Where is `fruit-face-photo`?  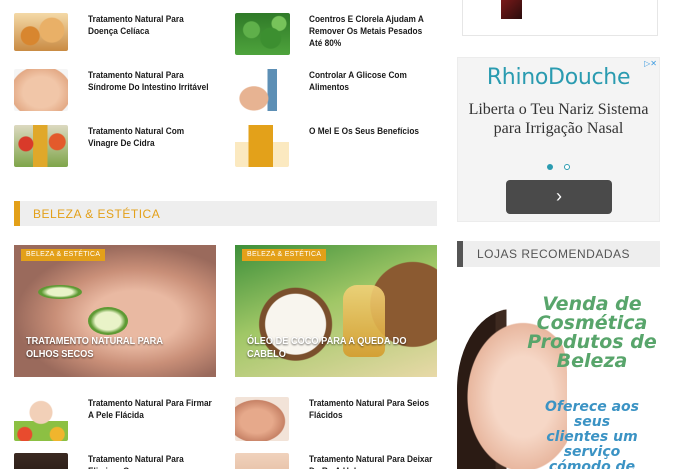
fruit-face-photo is located at coordinates (41, 419).